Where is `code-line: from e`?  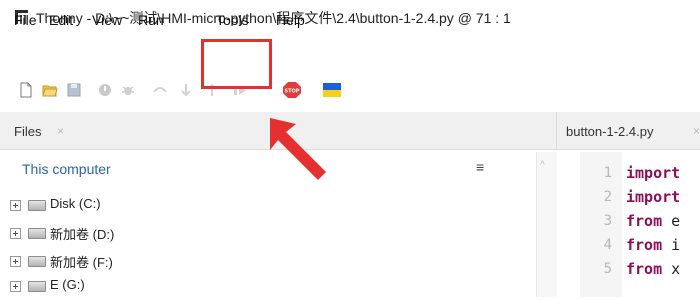 code-line: from e is located at coordinates (653, 221).